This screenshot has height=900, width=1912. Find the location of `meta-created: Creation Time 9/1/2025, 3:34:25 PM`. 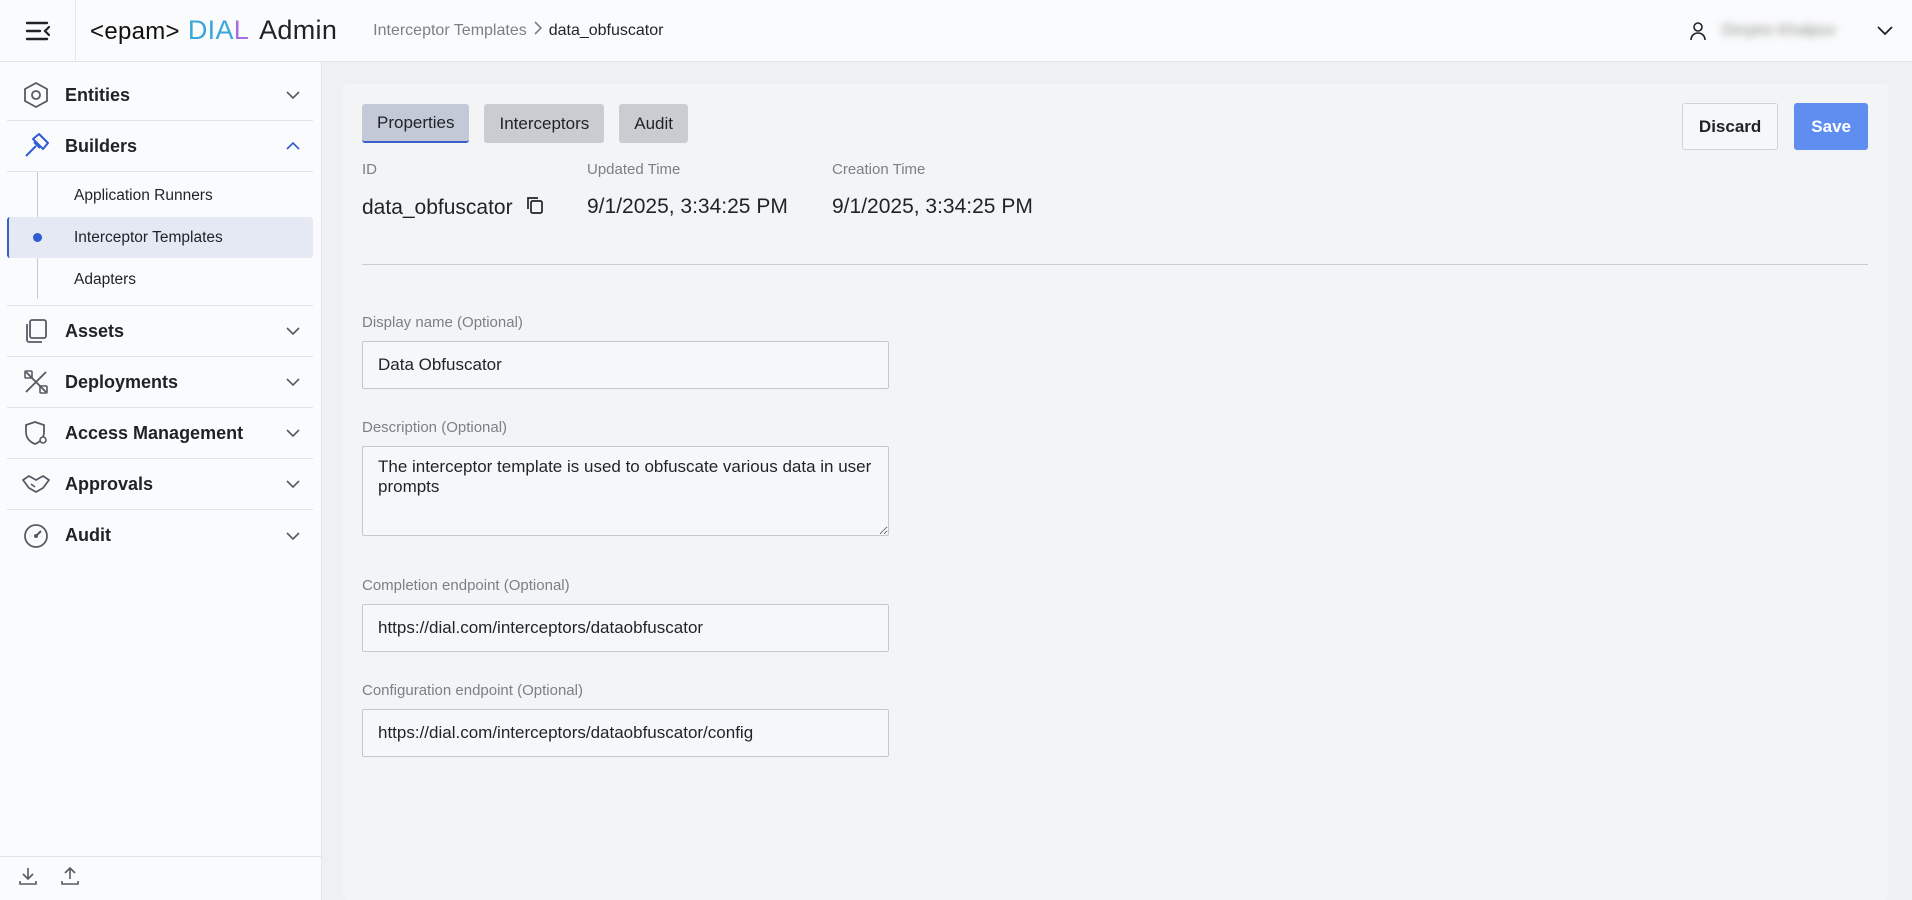

meta-created: Creation Time 9/1/2025, 3:34:25 PM is located at coordinates (932, 191).